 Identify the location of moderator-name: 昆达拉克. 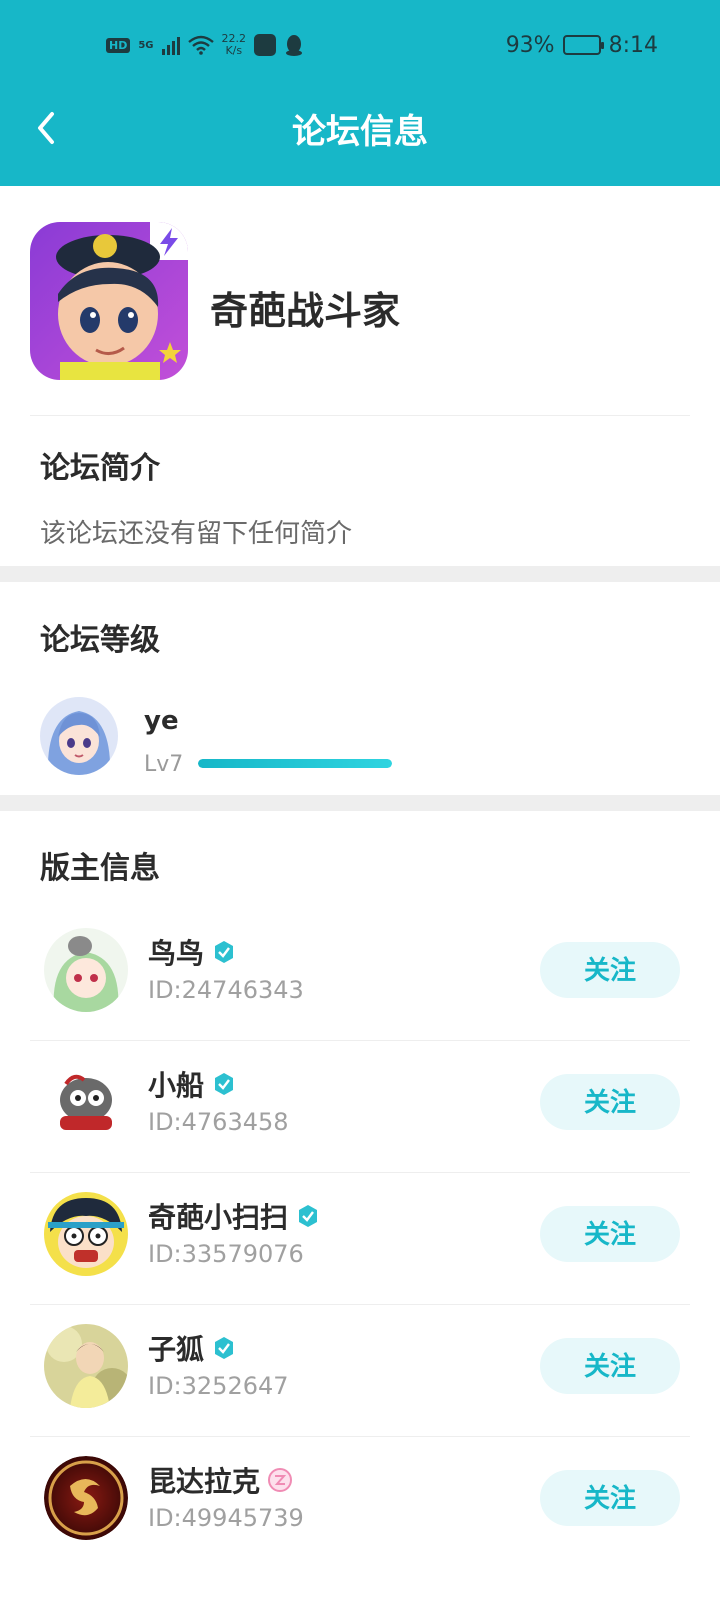
(204, 1481).